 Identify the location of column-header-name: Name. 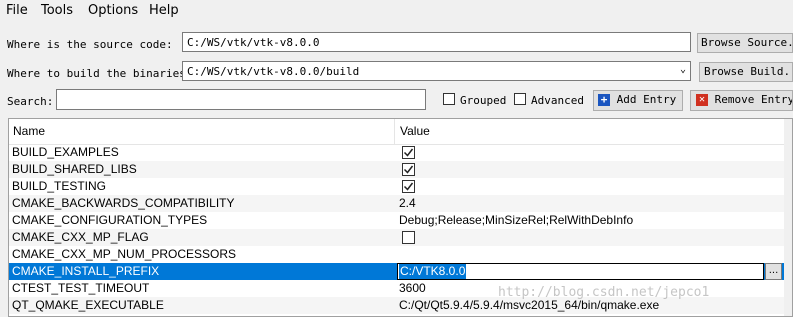
(29, 131).